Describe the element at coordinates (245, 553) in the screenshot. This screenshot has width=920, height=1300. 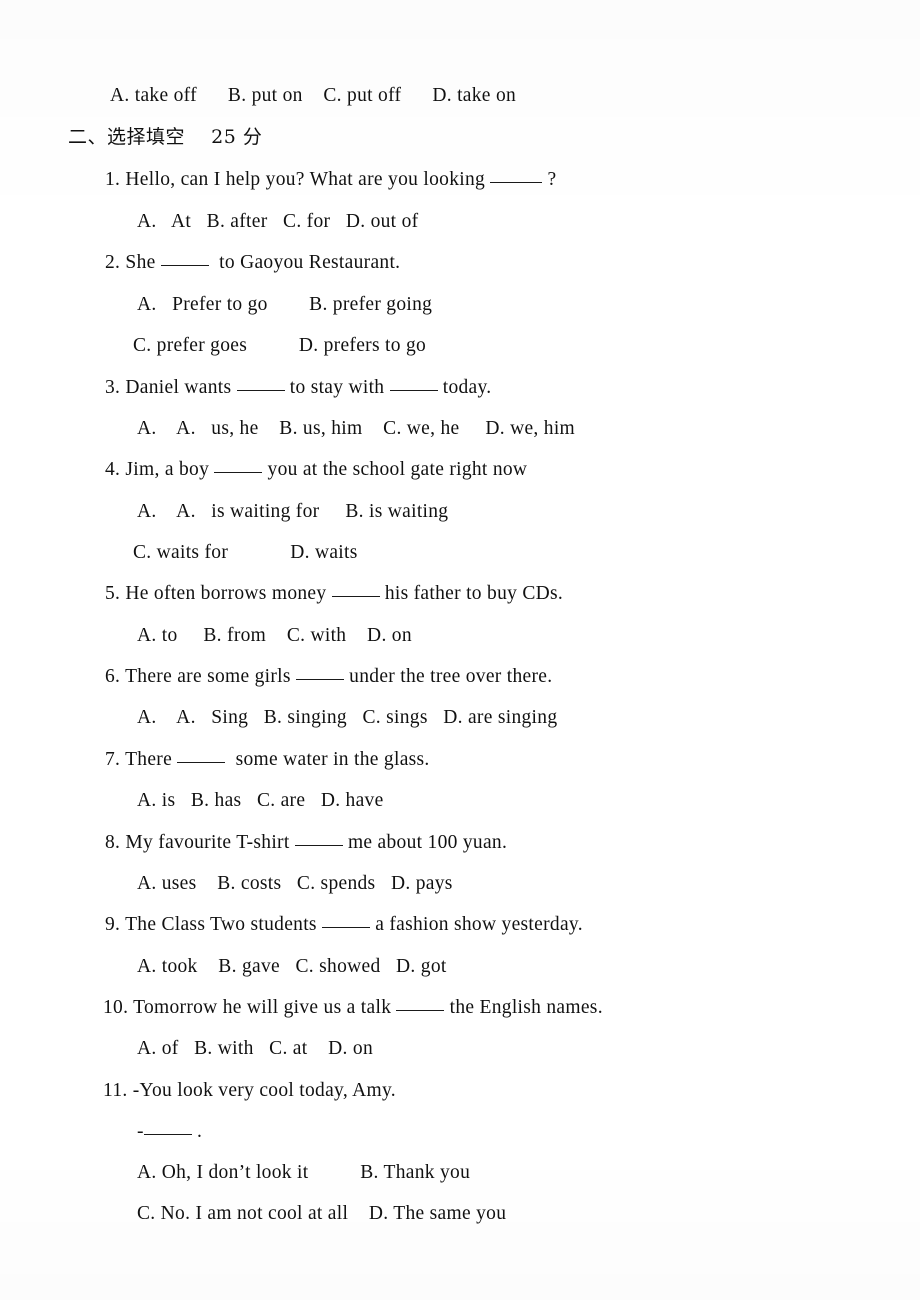
I see `option-row: C. waits for D. waits` at that location.